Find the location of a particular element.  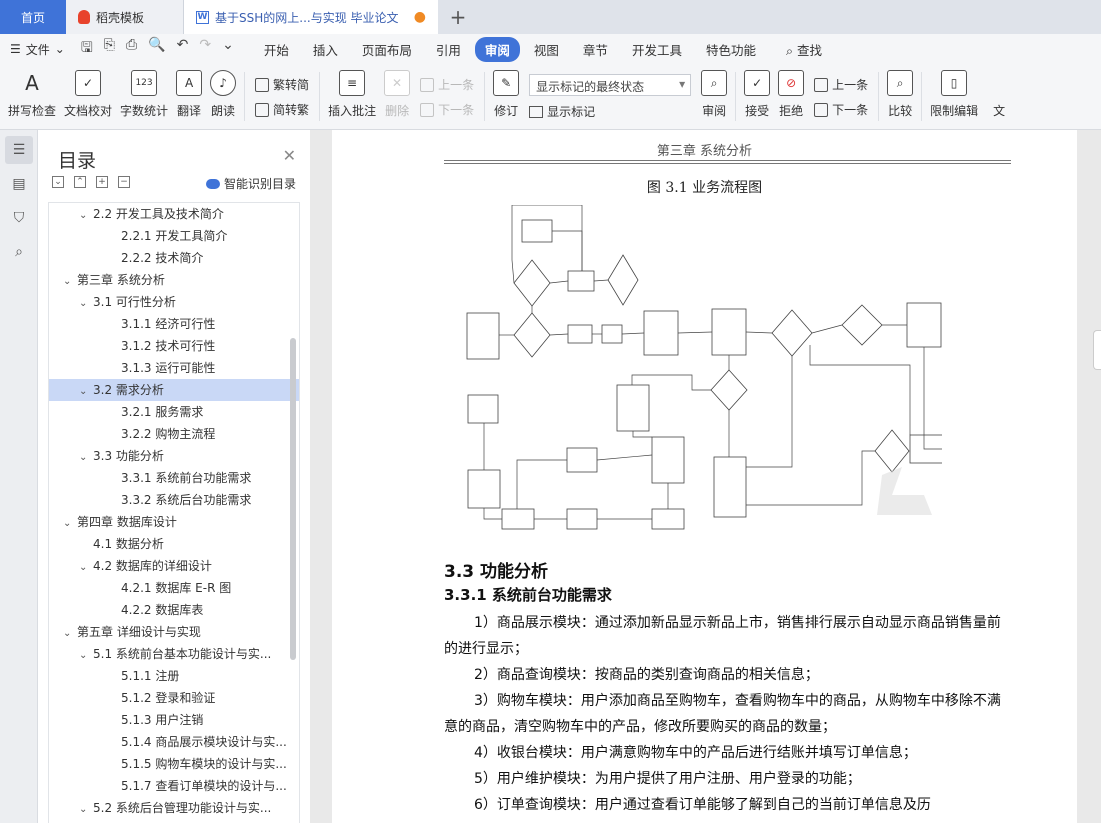

next-change-button: 下一条 is located at coordinates (841, 109).